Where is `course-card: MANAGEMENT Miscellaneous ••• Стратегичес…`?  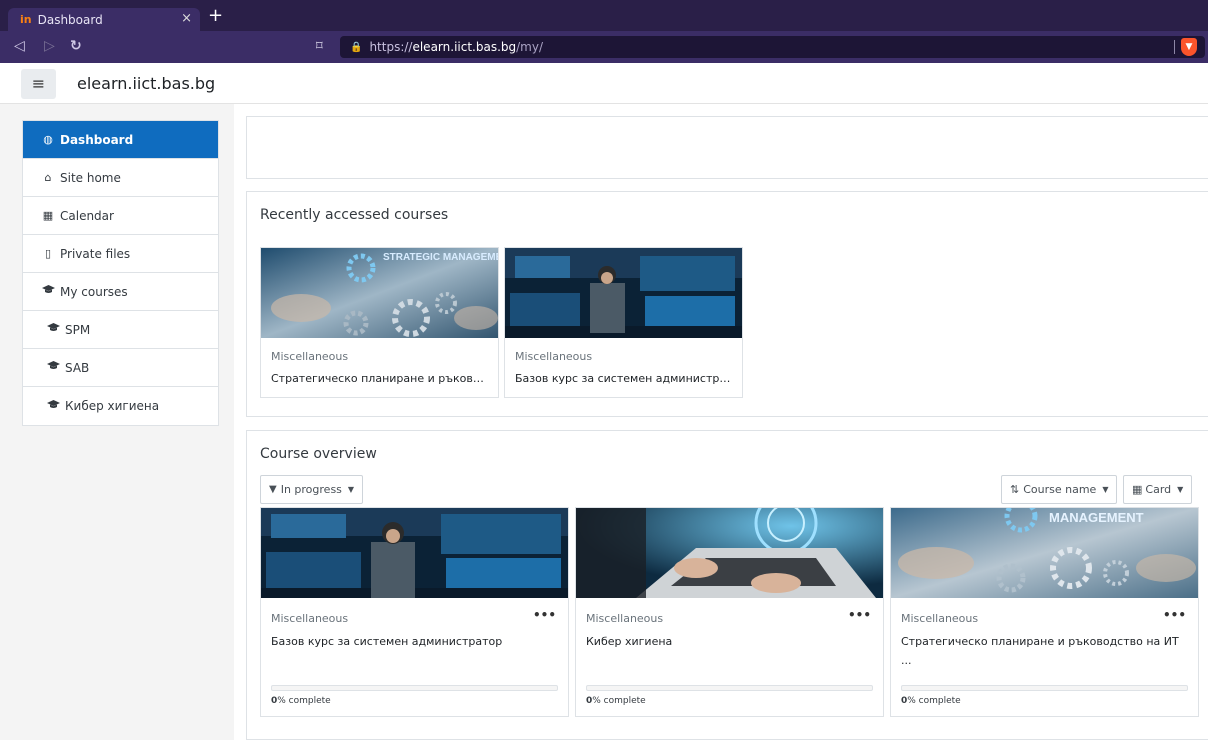 course-card: MANAGEMENT Miscellaneous ••• Стратегичес… is located at coordinates (1044, 612).